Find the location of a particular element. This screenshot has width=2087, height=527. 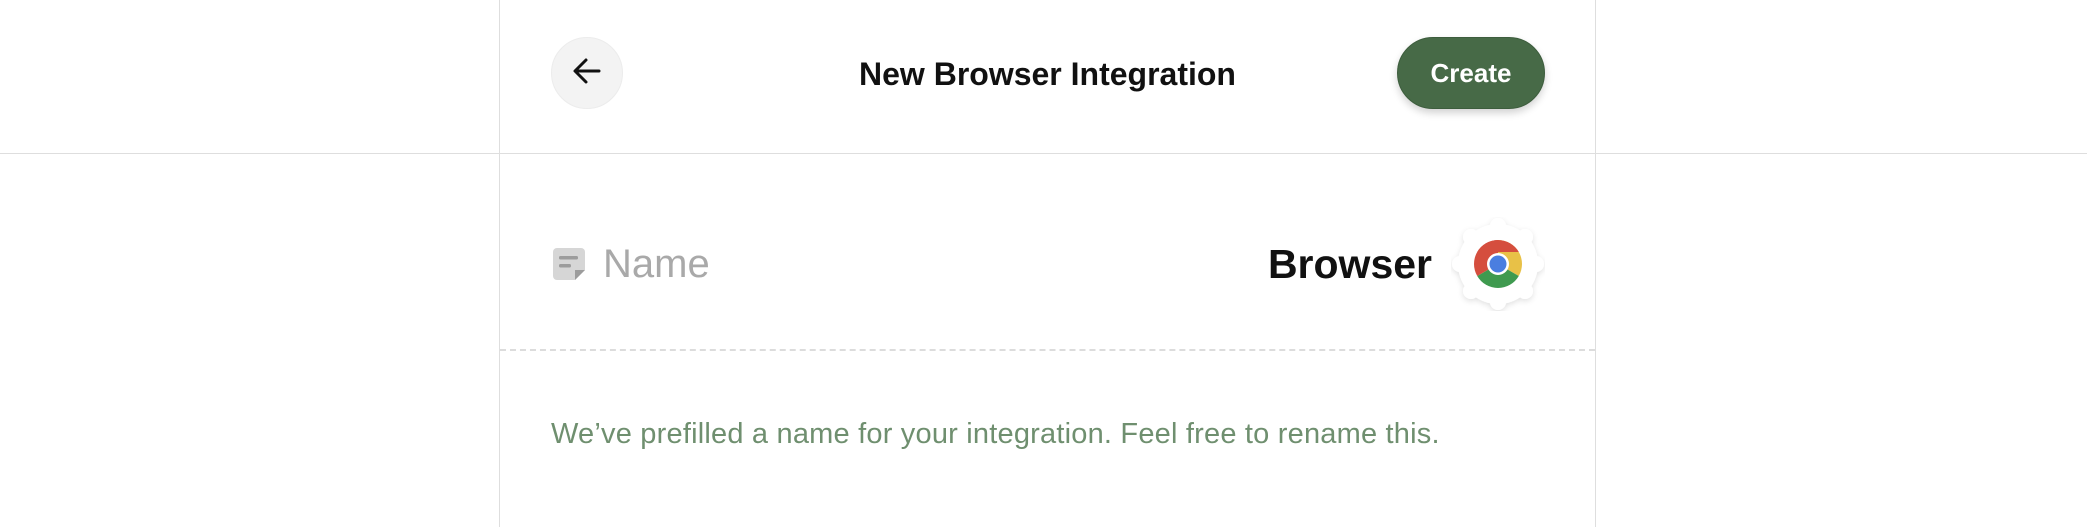

name-input is located at coordinates (893, 264).